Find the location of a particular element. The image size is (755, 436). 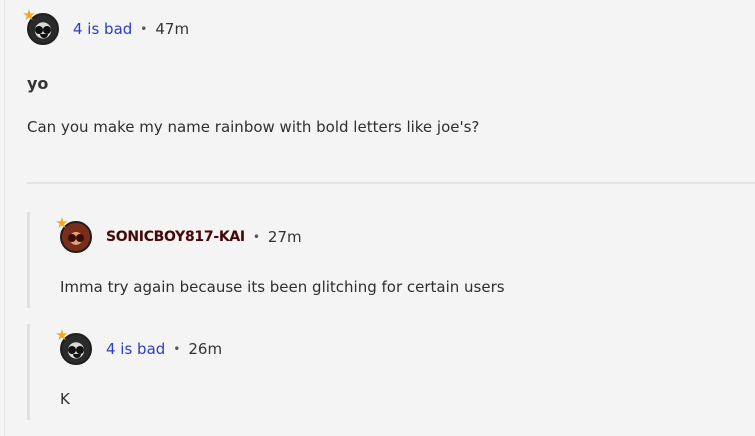

reply-time: 27m is located at coordinates (284, 237).